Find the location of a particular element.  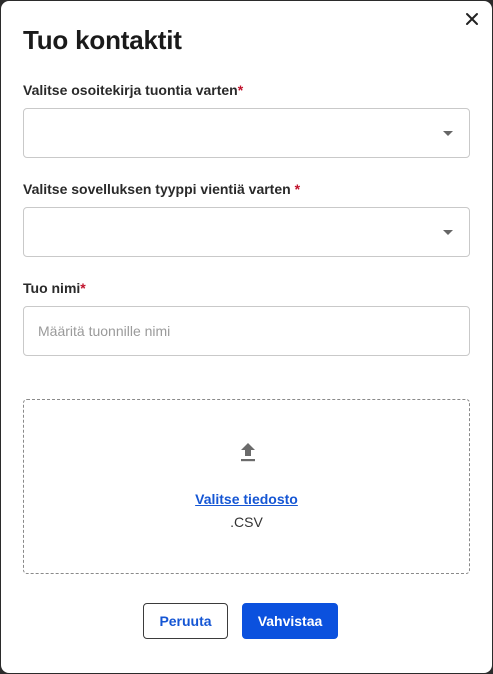

import-name-label: Tuo nimi* is located at coordinates (54, 288).